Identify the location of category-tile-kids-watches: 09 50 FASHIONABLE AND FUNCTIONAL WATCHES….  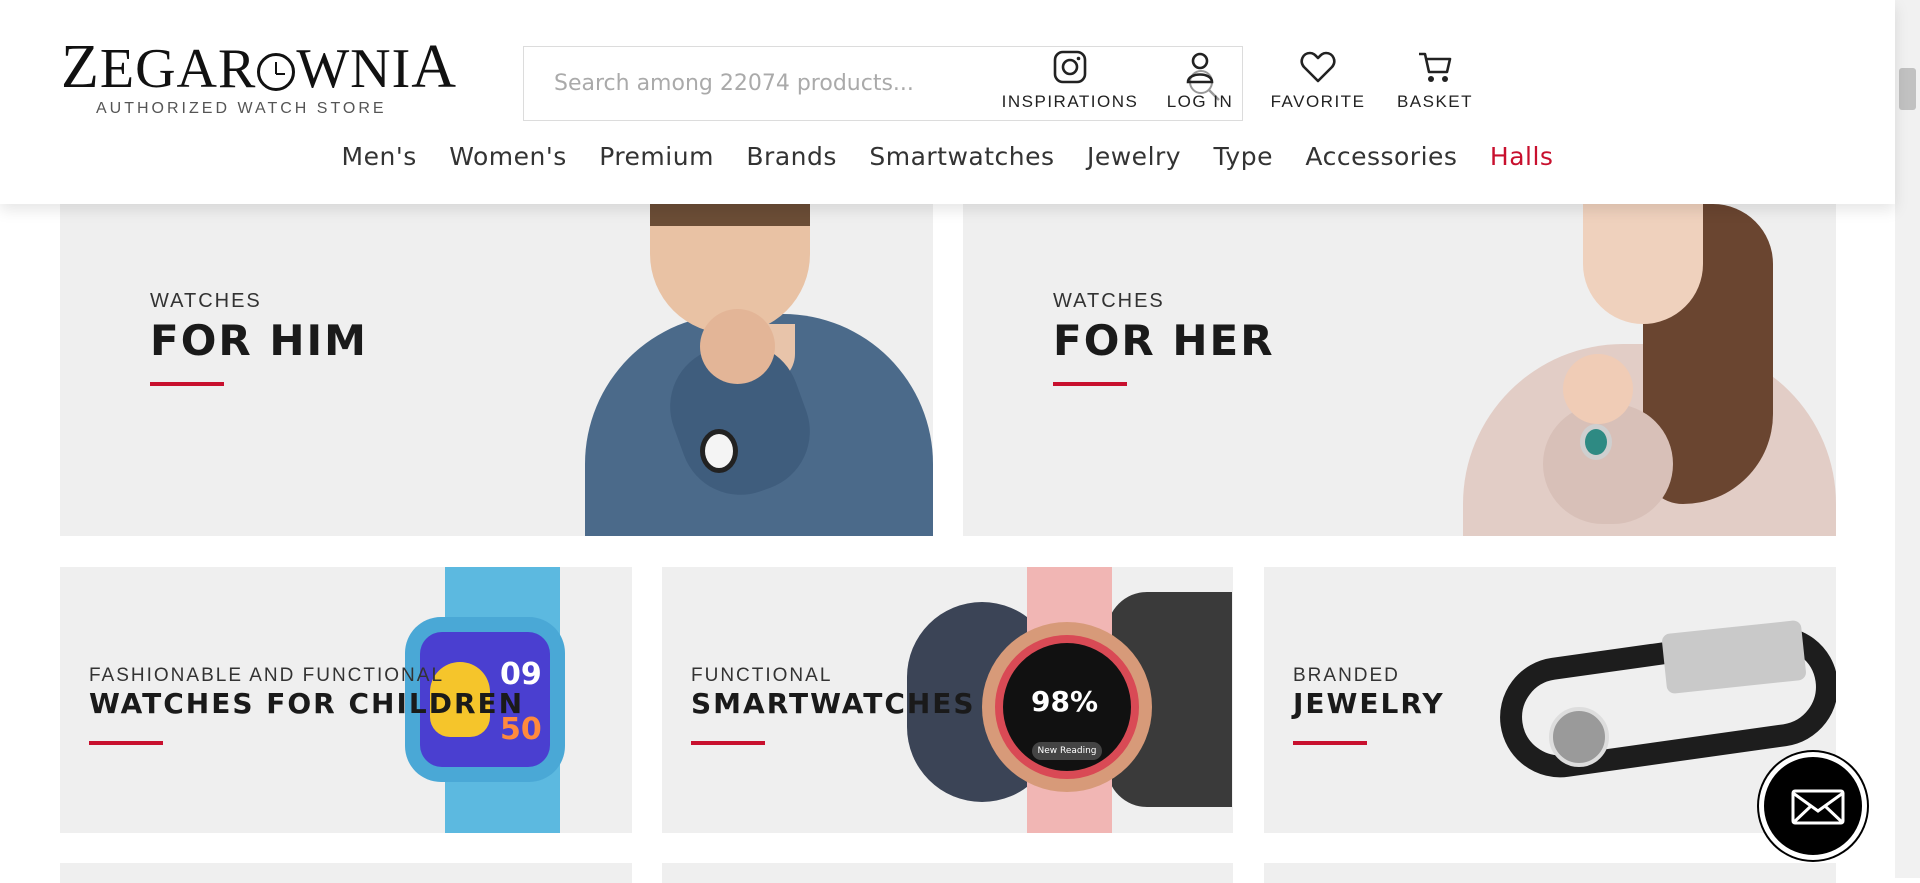
(346, 700).